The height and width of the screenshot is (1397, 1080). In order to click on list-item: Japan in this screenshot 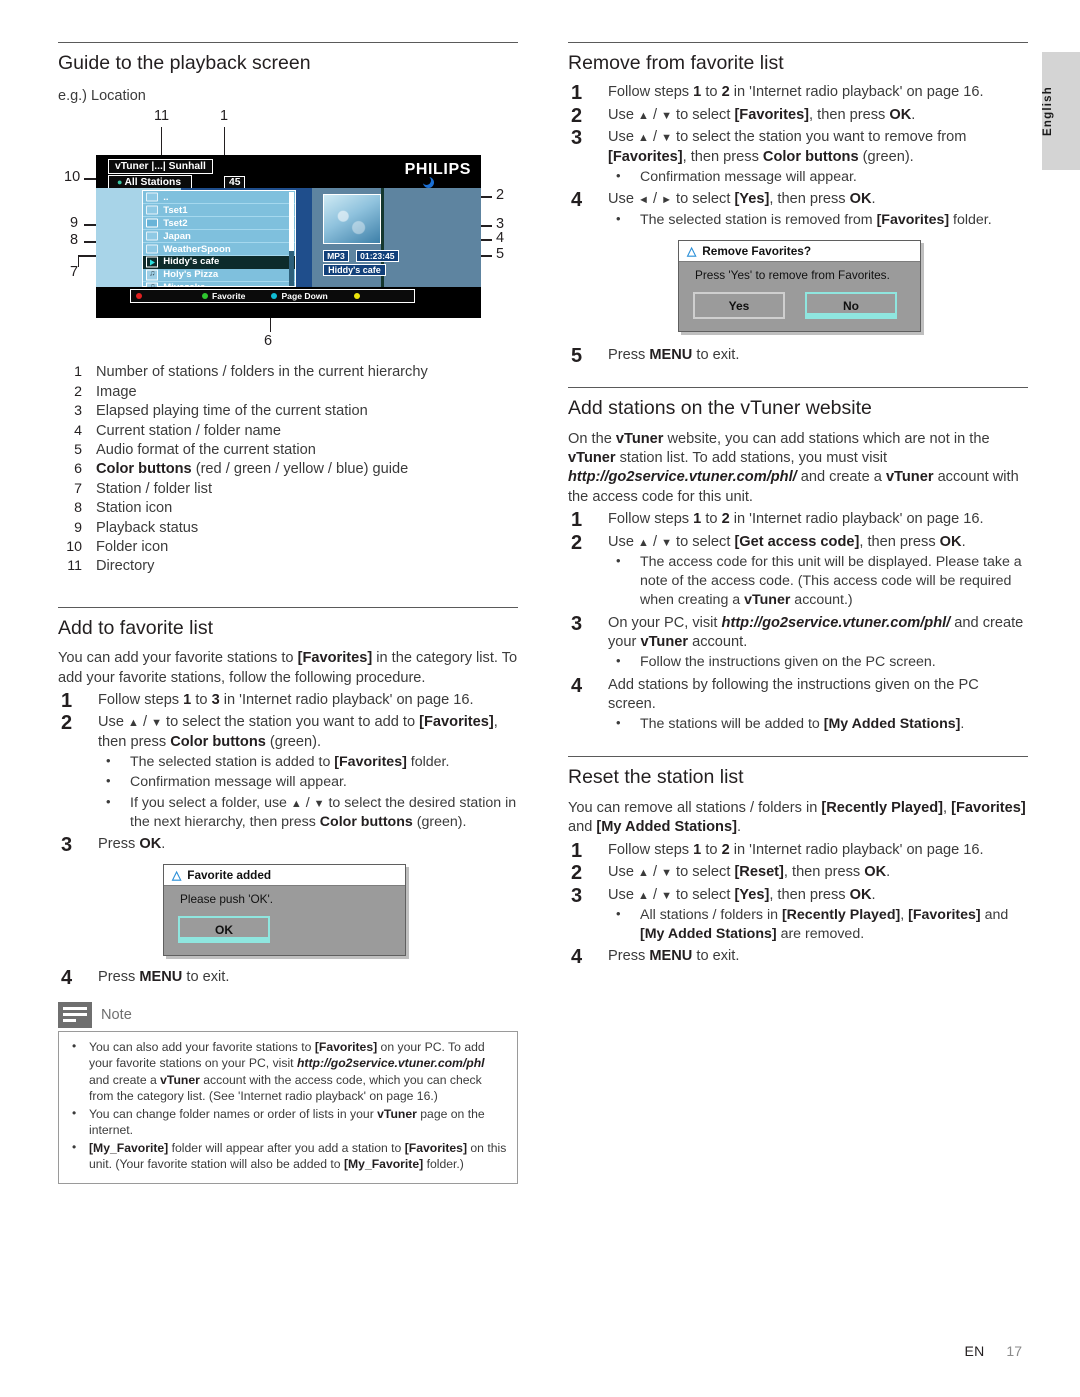, I will do `click(219, 237)`.